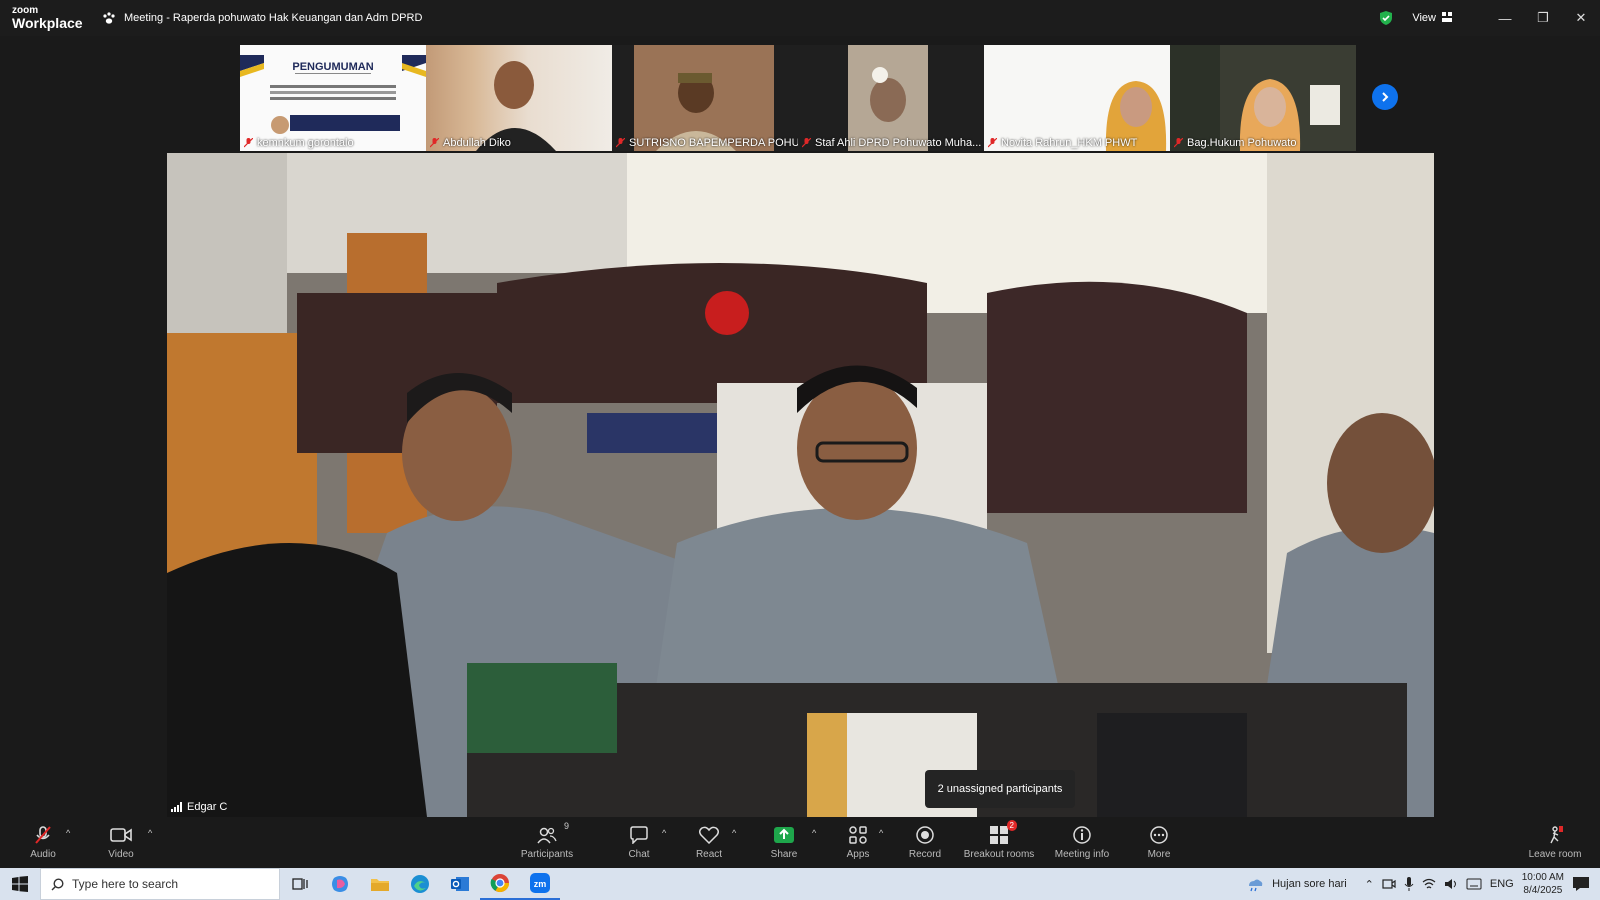 The width and height of the screenshot is (1600, 900). I want to click on svg-text: zm, so click(540, 884).